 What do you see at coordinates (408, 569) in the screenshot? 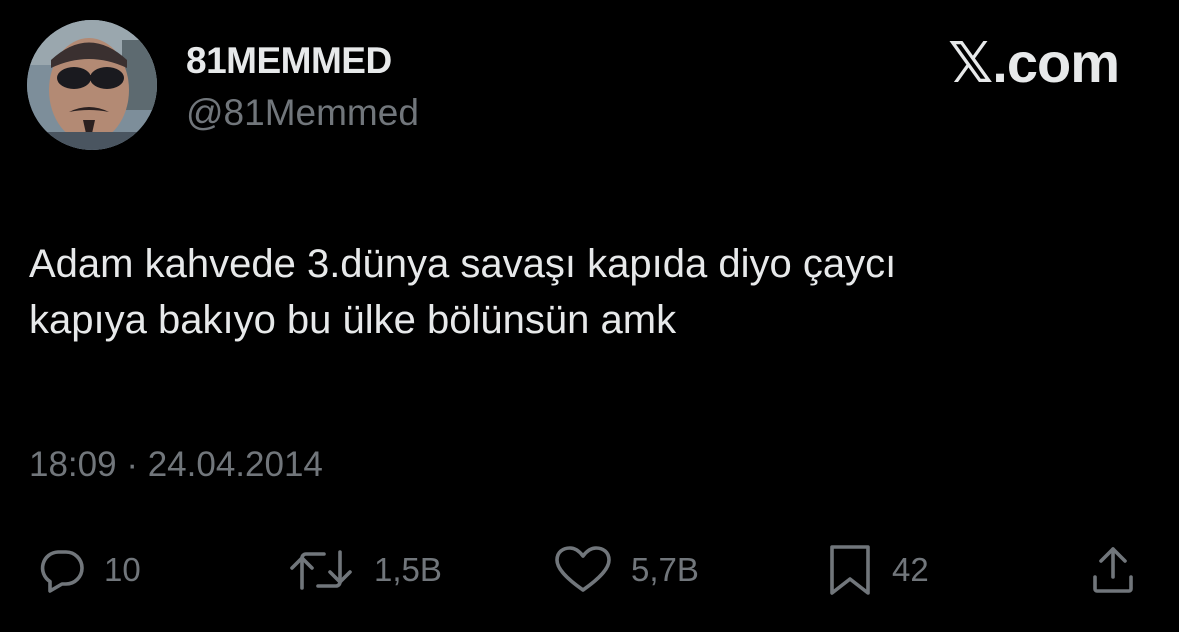
I see `retweet-count: 1,5B` at bounding box center [408, 569].